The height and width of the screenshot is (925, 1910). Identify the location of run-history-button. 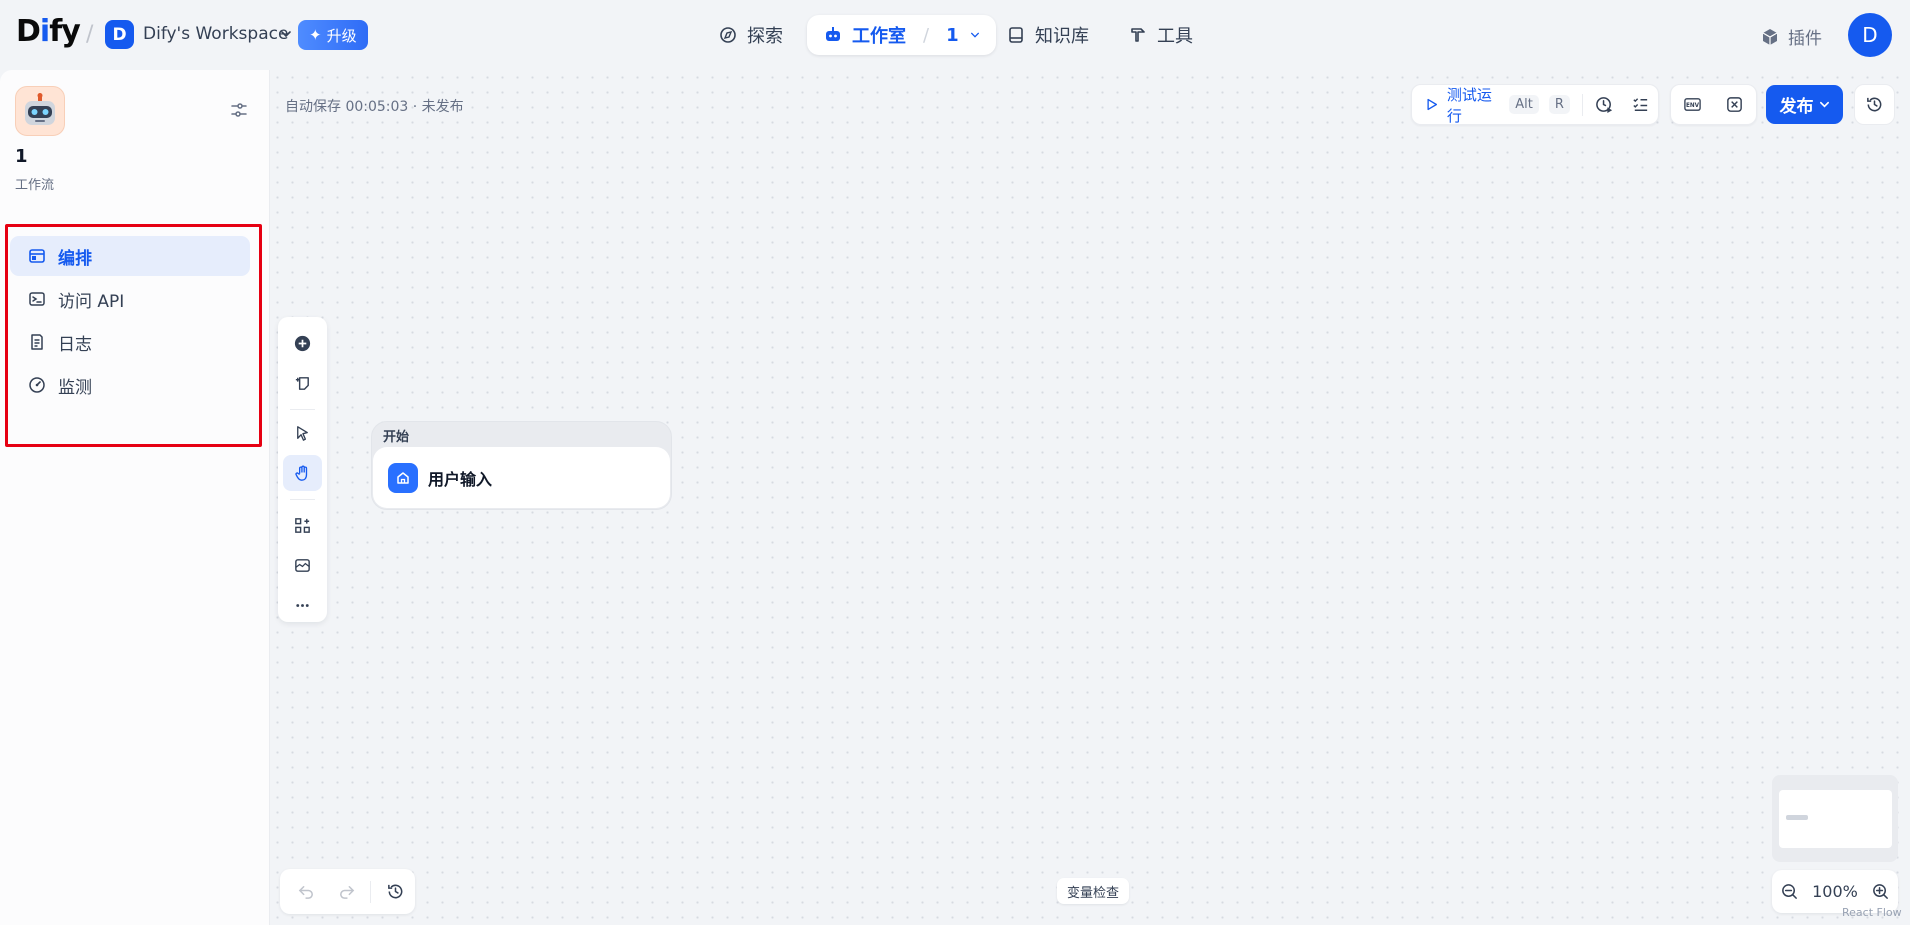
(1605, 104).